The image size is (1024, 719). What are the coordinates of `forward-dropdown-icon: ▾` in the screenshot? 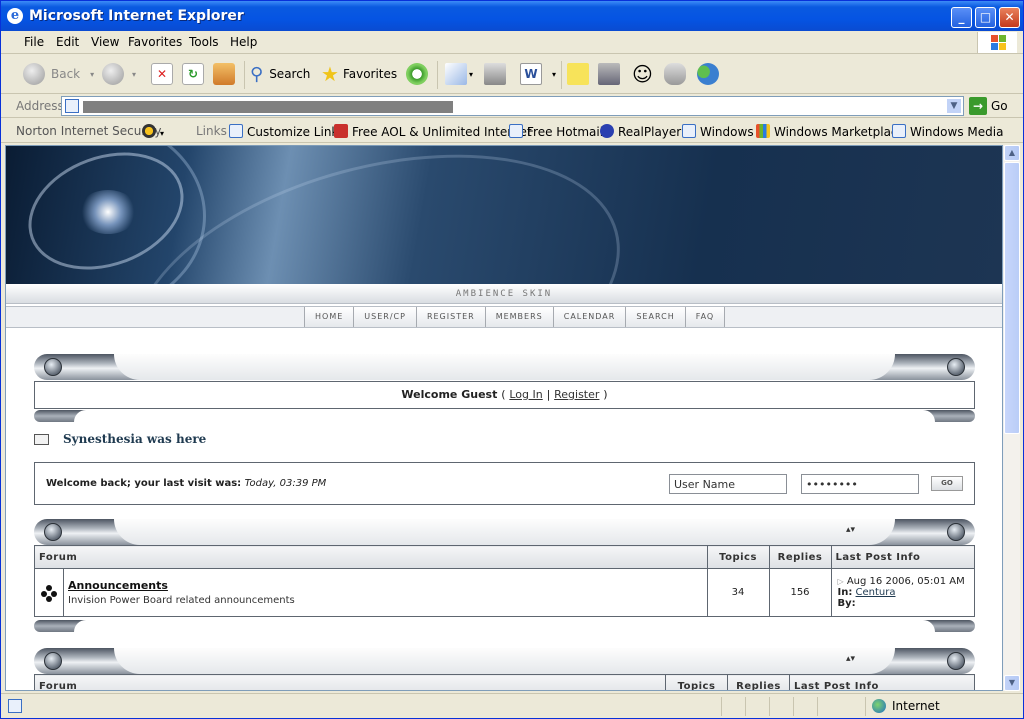 It's located at (134, 74).